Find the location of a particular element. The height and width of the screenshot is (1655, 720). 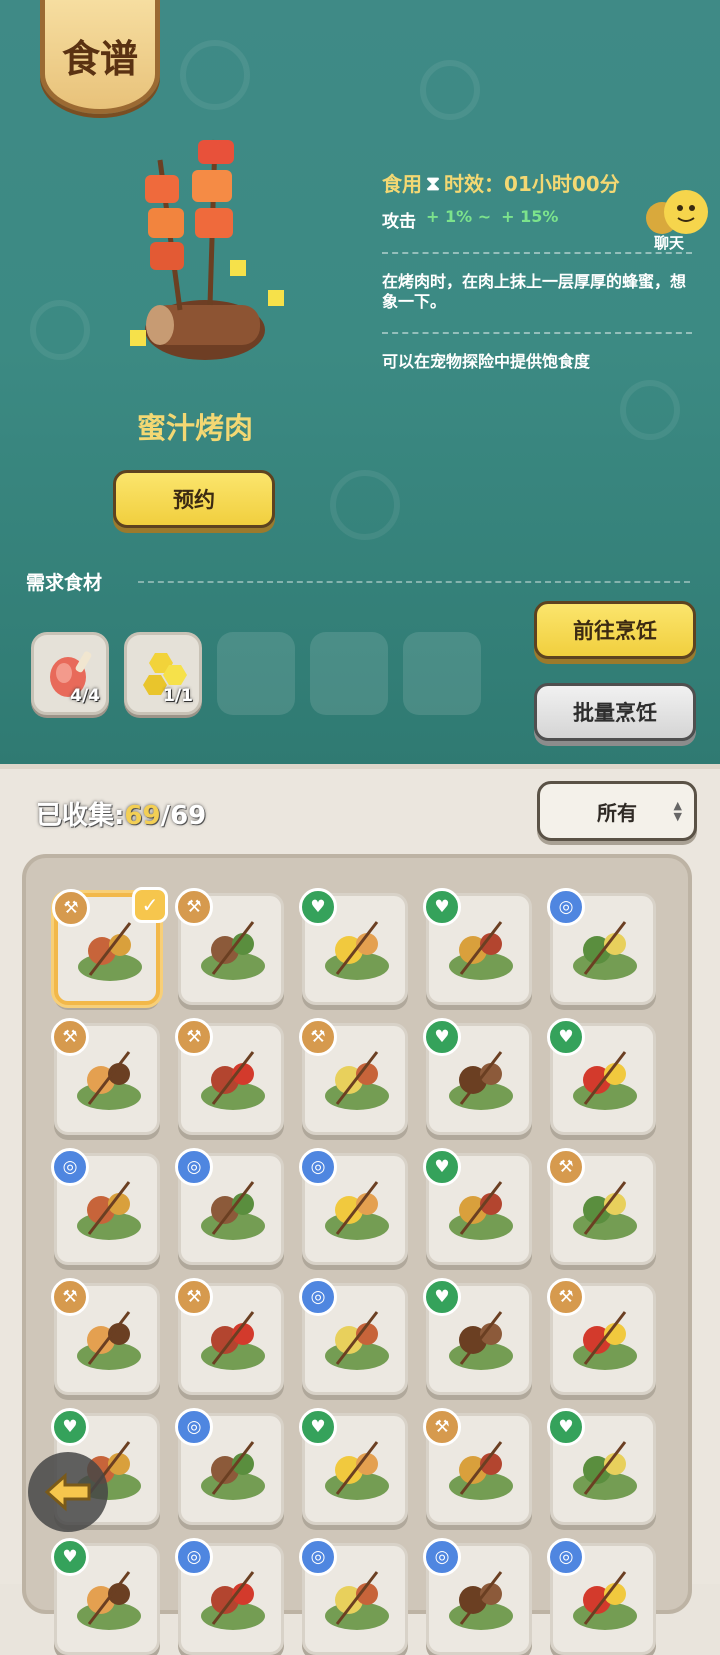

ingredient-slot-meat: 4/4 is located at coordinates (70, 673).